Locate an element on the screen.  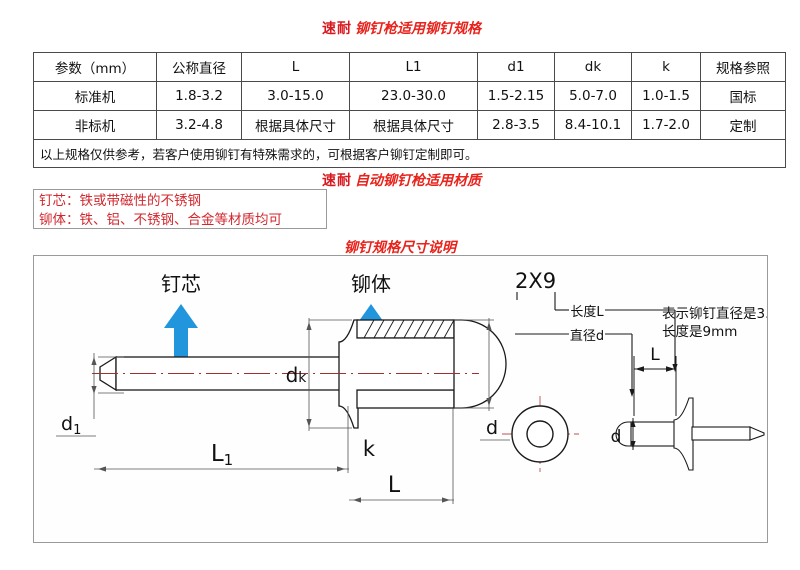
material-core-line: 钉芯：铁或带磁性的不锈钢 is located at coordinates (120, 201).